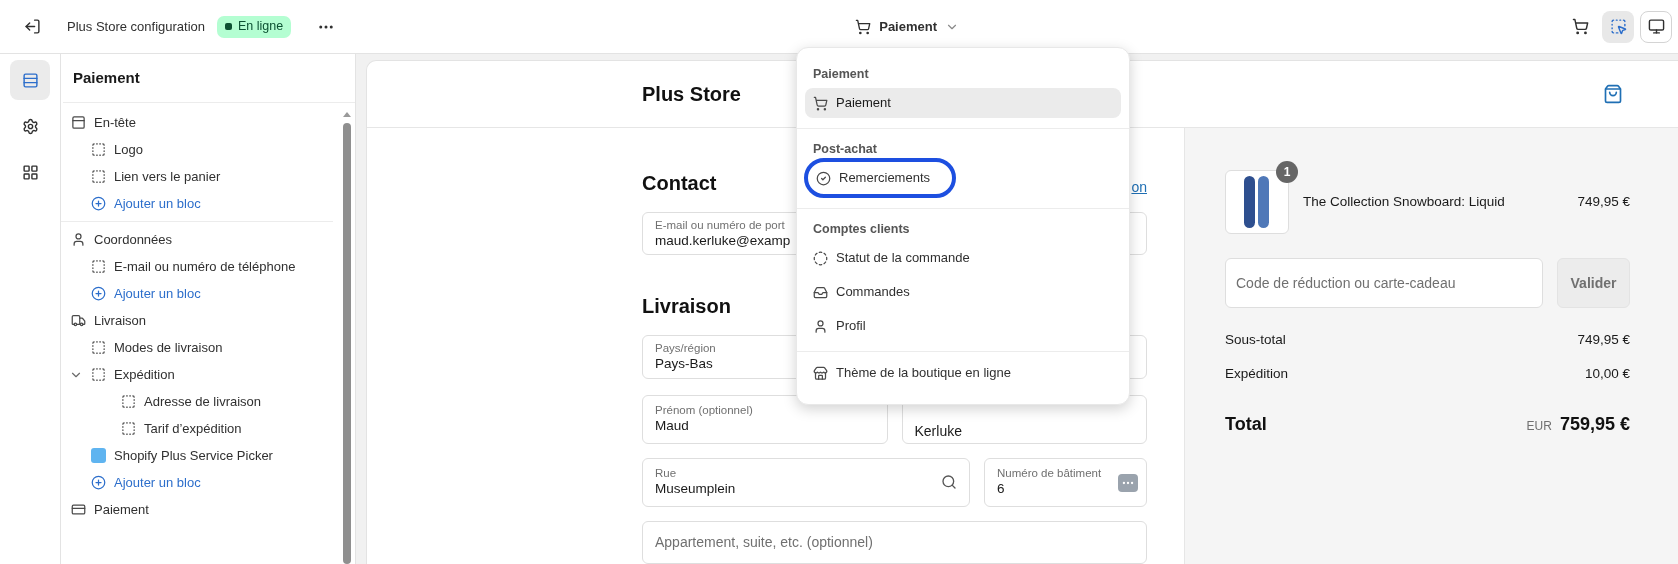 Image resolution: width=1678 pixels, height=564 pixels. What do you see at coordinates (963, 258) in the screenshot?
I see `menu-item: Statut de la commande` at bounding box center [963, 258].